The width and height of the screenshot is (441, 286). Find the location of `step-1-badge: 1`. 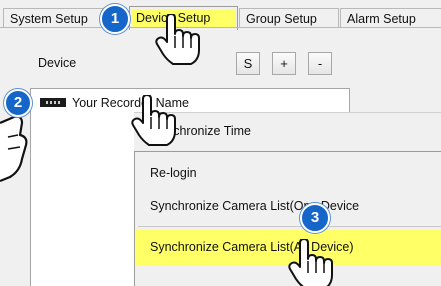

step-1-badge: 1 is located at coordinates (115, 19).